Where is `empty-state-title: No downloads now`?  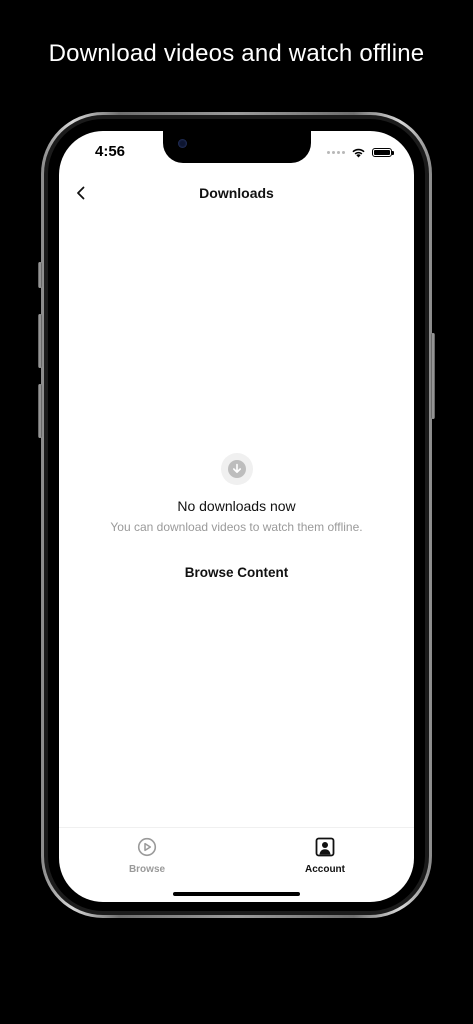
empty-state-title: No downloads now is located at coordinates (236, 506).